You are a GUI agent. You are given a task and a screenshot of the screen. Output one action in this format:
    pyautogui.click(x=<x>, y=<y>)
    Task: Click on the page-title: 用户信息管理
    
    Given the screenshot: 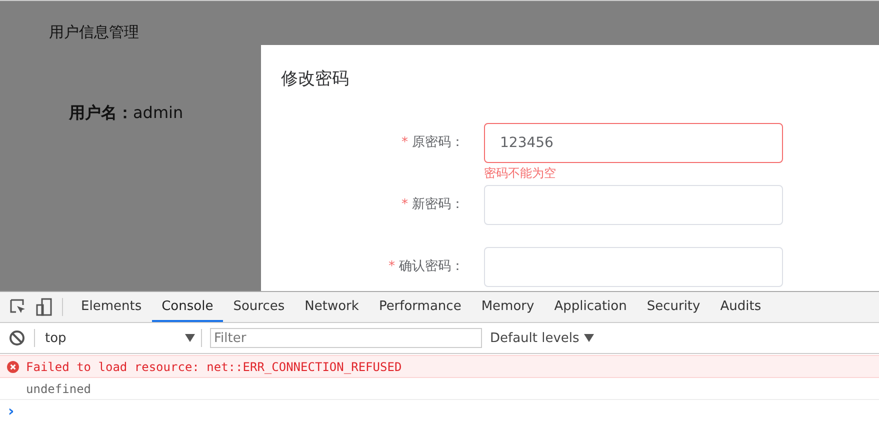 What is the action you would take?
    pyautogui.click(x=94, y=32)
    